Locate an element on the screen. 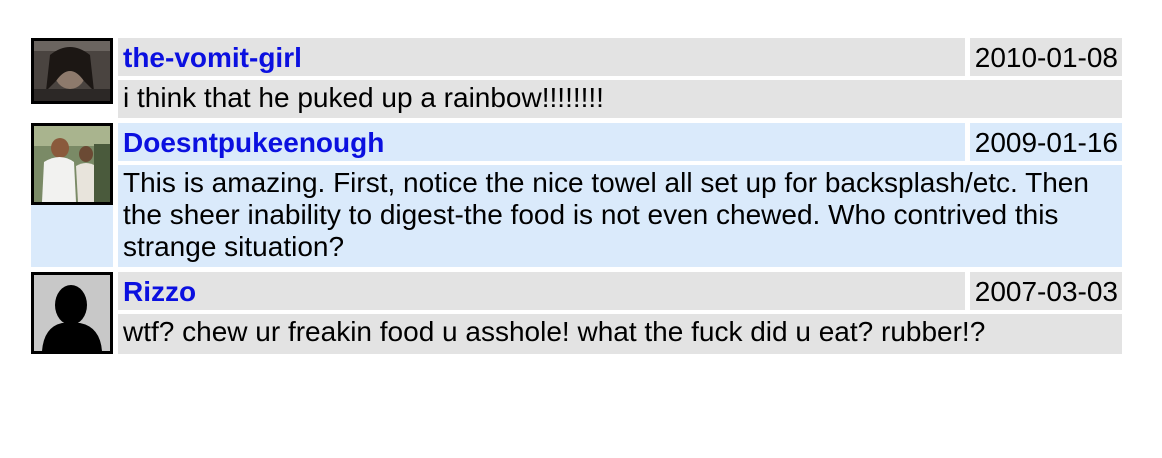  comment-date: 2010-01-08 is located at coordinates (1045, 57).